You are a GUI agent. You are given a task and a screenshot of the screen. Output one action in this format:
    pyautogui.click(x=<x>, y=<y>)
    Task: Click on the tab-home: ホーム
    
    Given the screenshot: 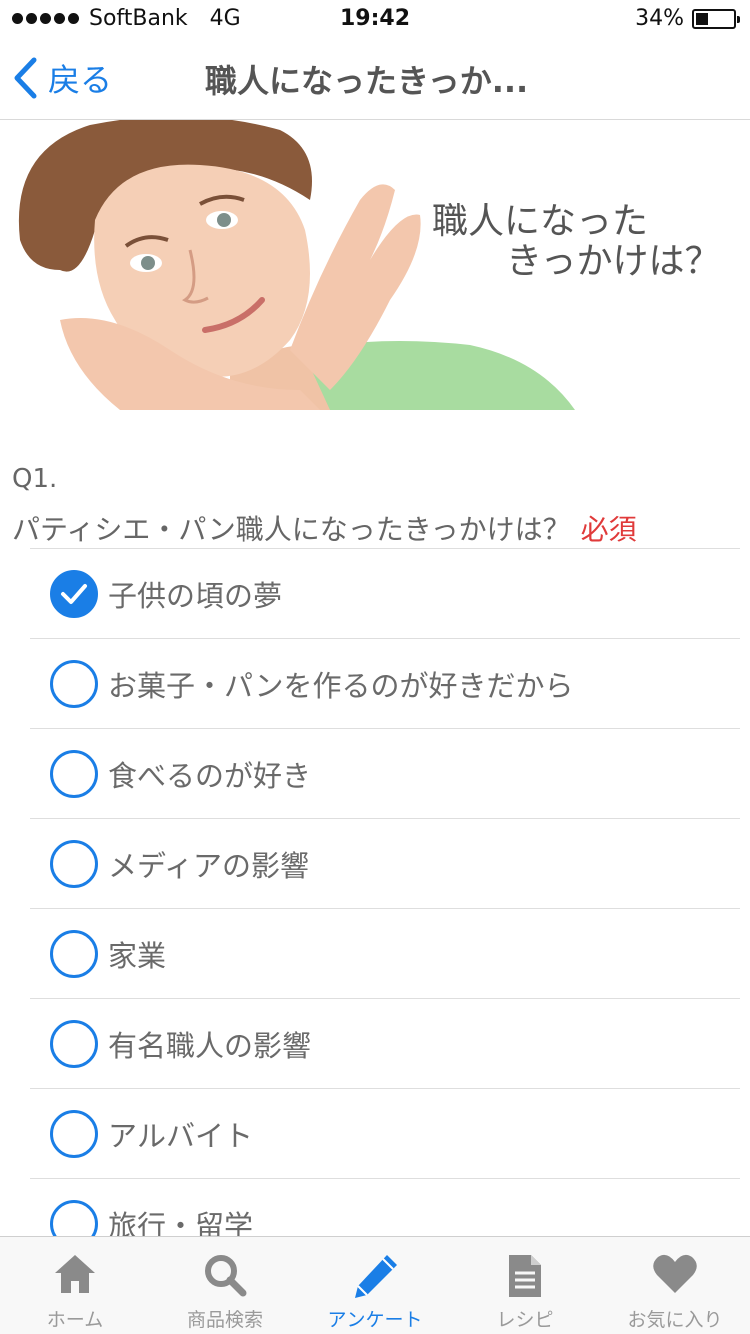 What is the action you would take?
    pyautogui.click(x=75, y=1285)
    